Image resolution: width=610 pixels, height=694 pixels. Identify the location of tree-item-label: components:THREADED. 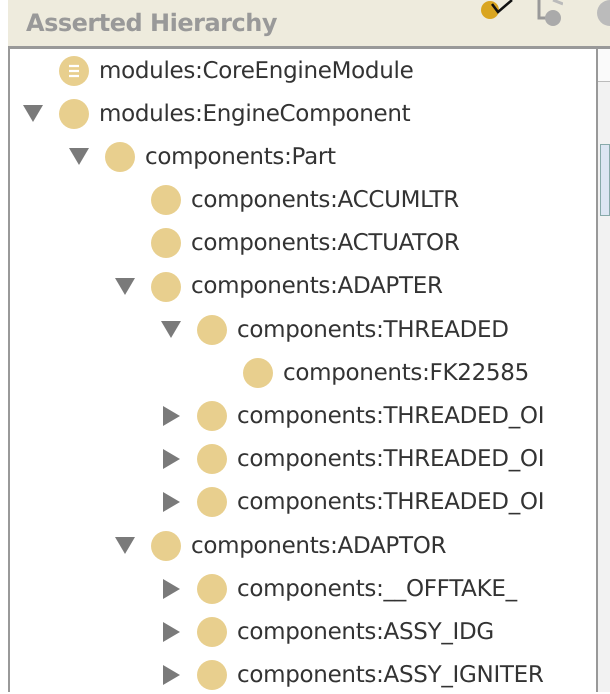
(373, 330).